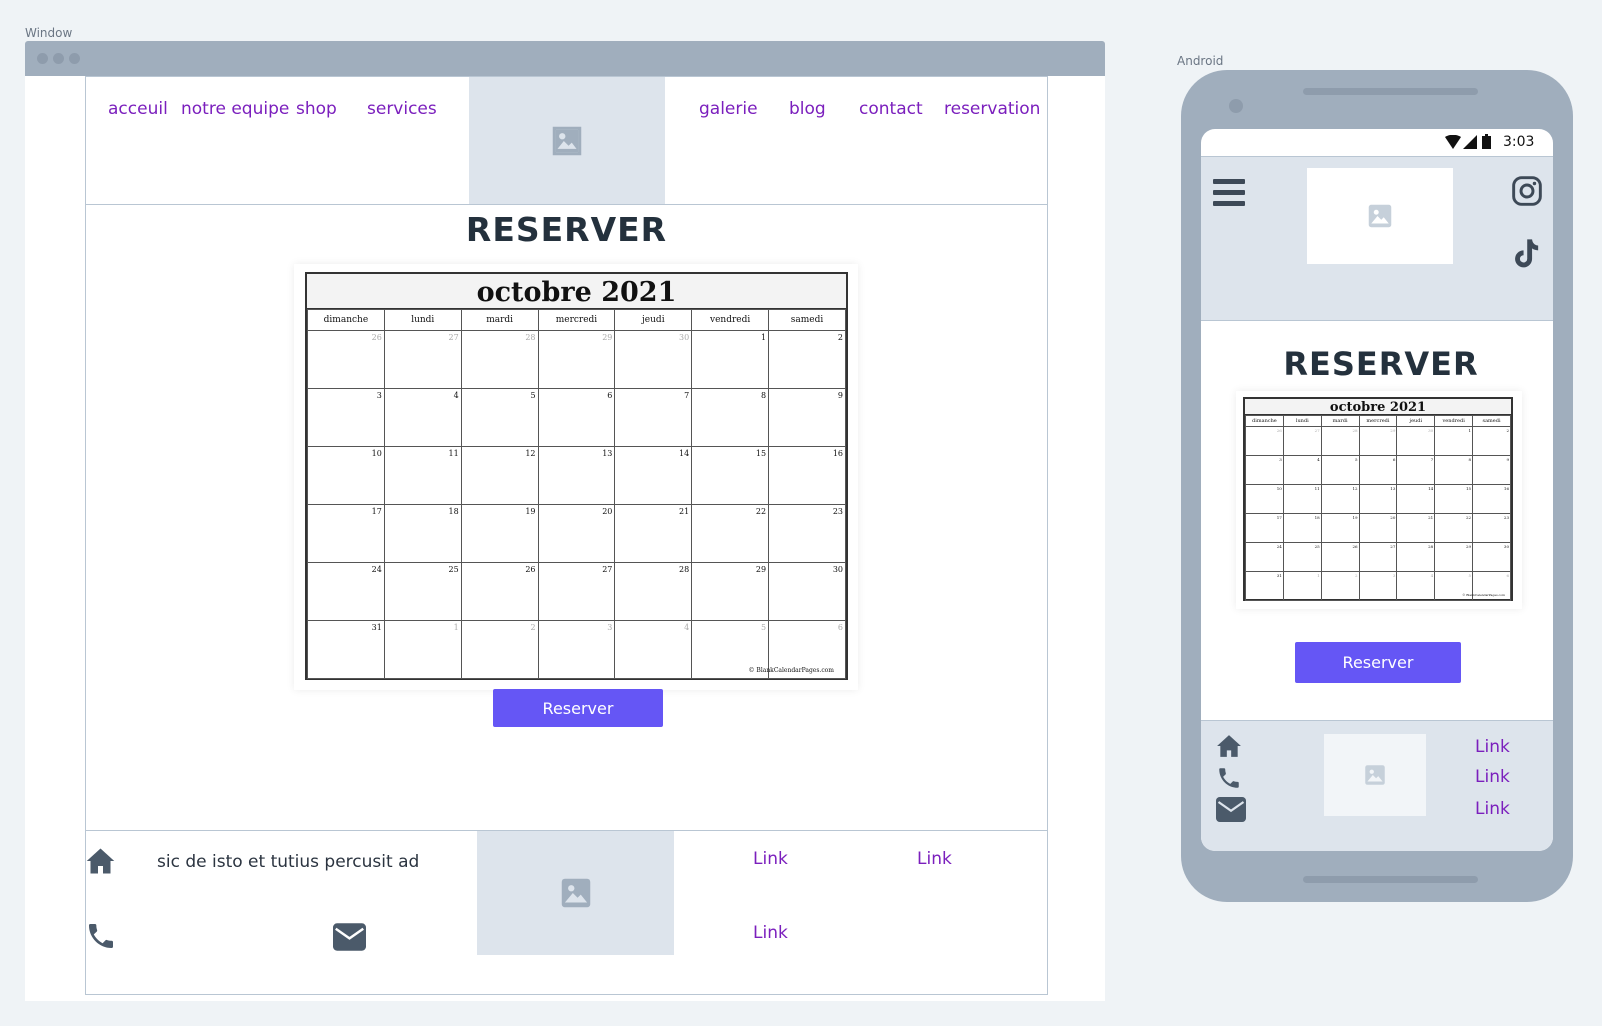 Image resolution: width=1602 pixels, height=1026 pixels. What do you see at coordinates (346, 475) in the screenshot?
I see `calendar-day-cell: 10` at bounding box center [346, 475].